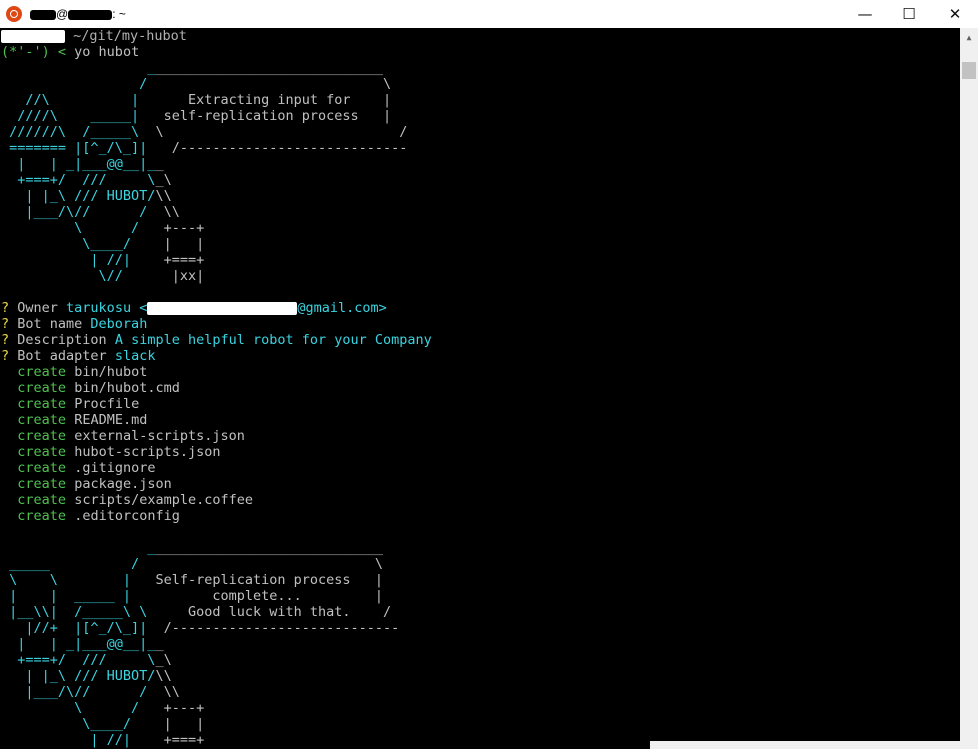 Image resolution: width=978 pixels, height=749 pixels. Describe the element at coordinates (14, 14) in the screenshot. I see `ubuntu-icon` at that location.